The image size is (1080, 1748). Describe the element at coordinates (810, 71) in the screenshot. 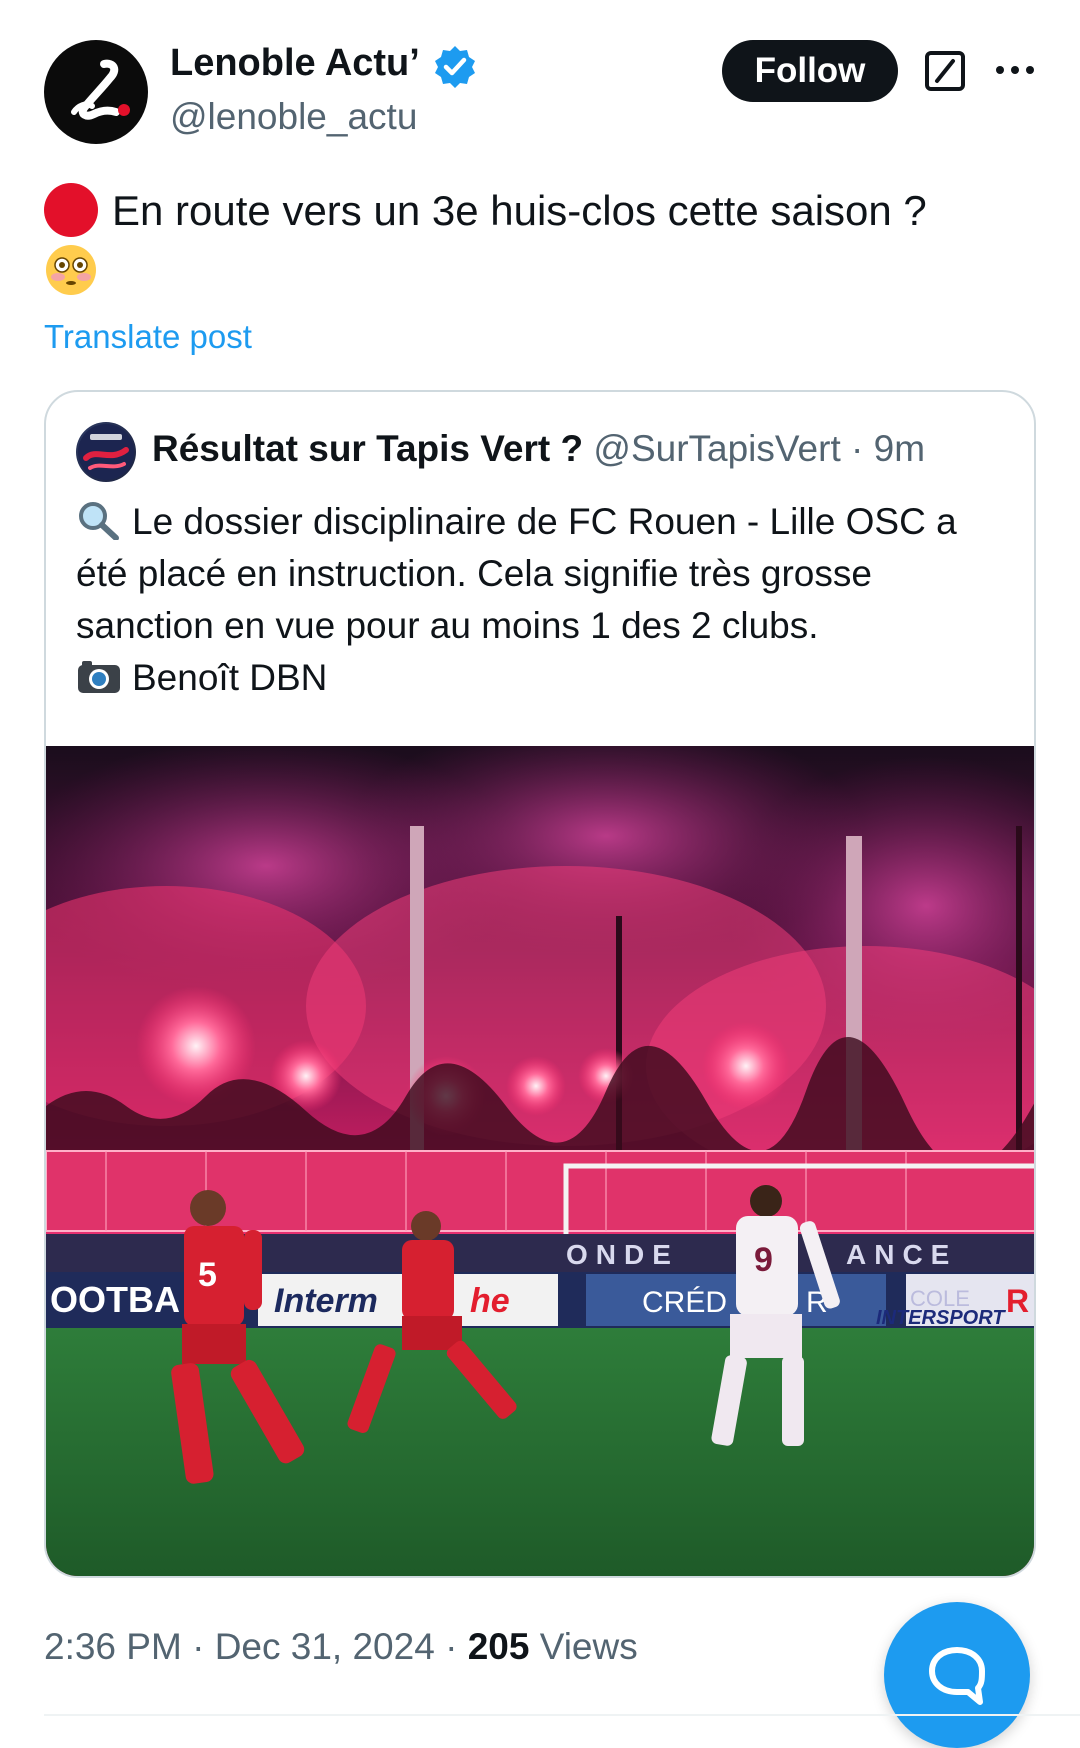

I see `follow-button: Follow` at that location.